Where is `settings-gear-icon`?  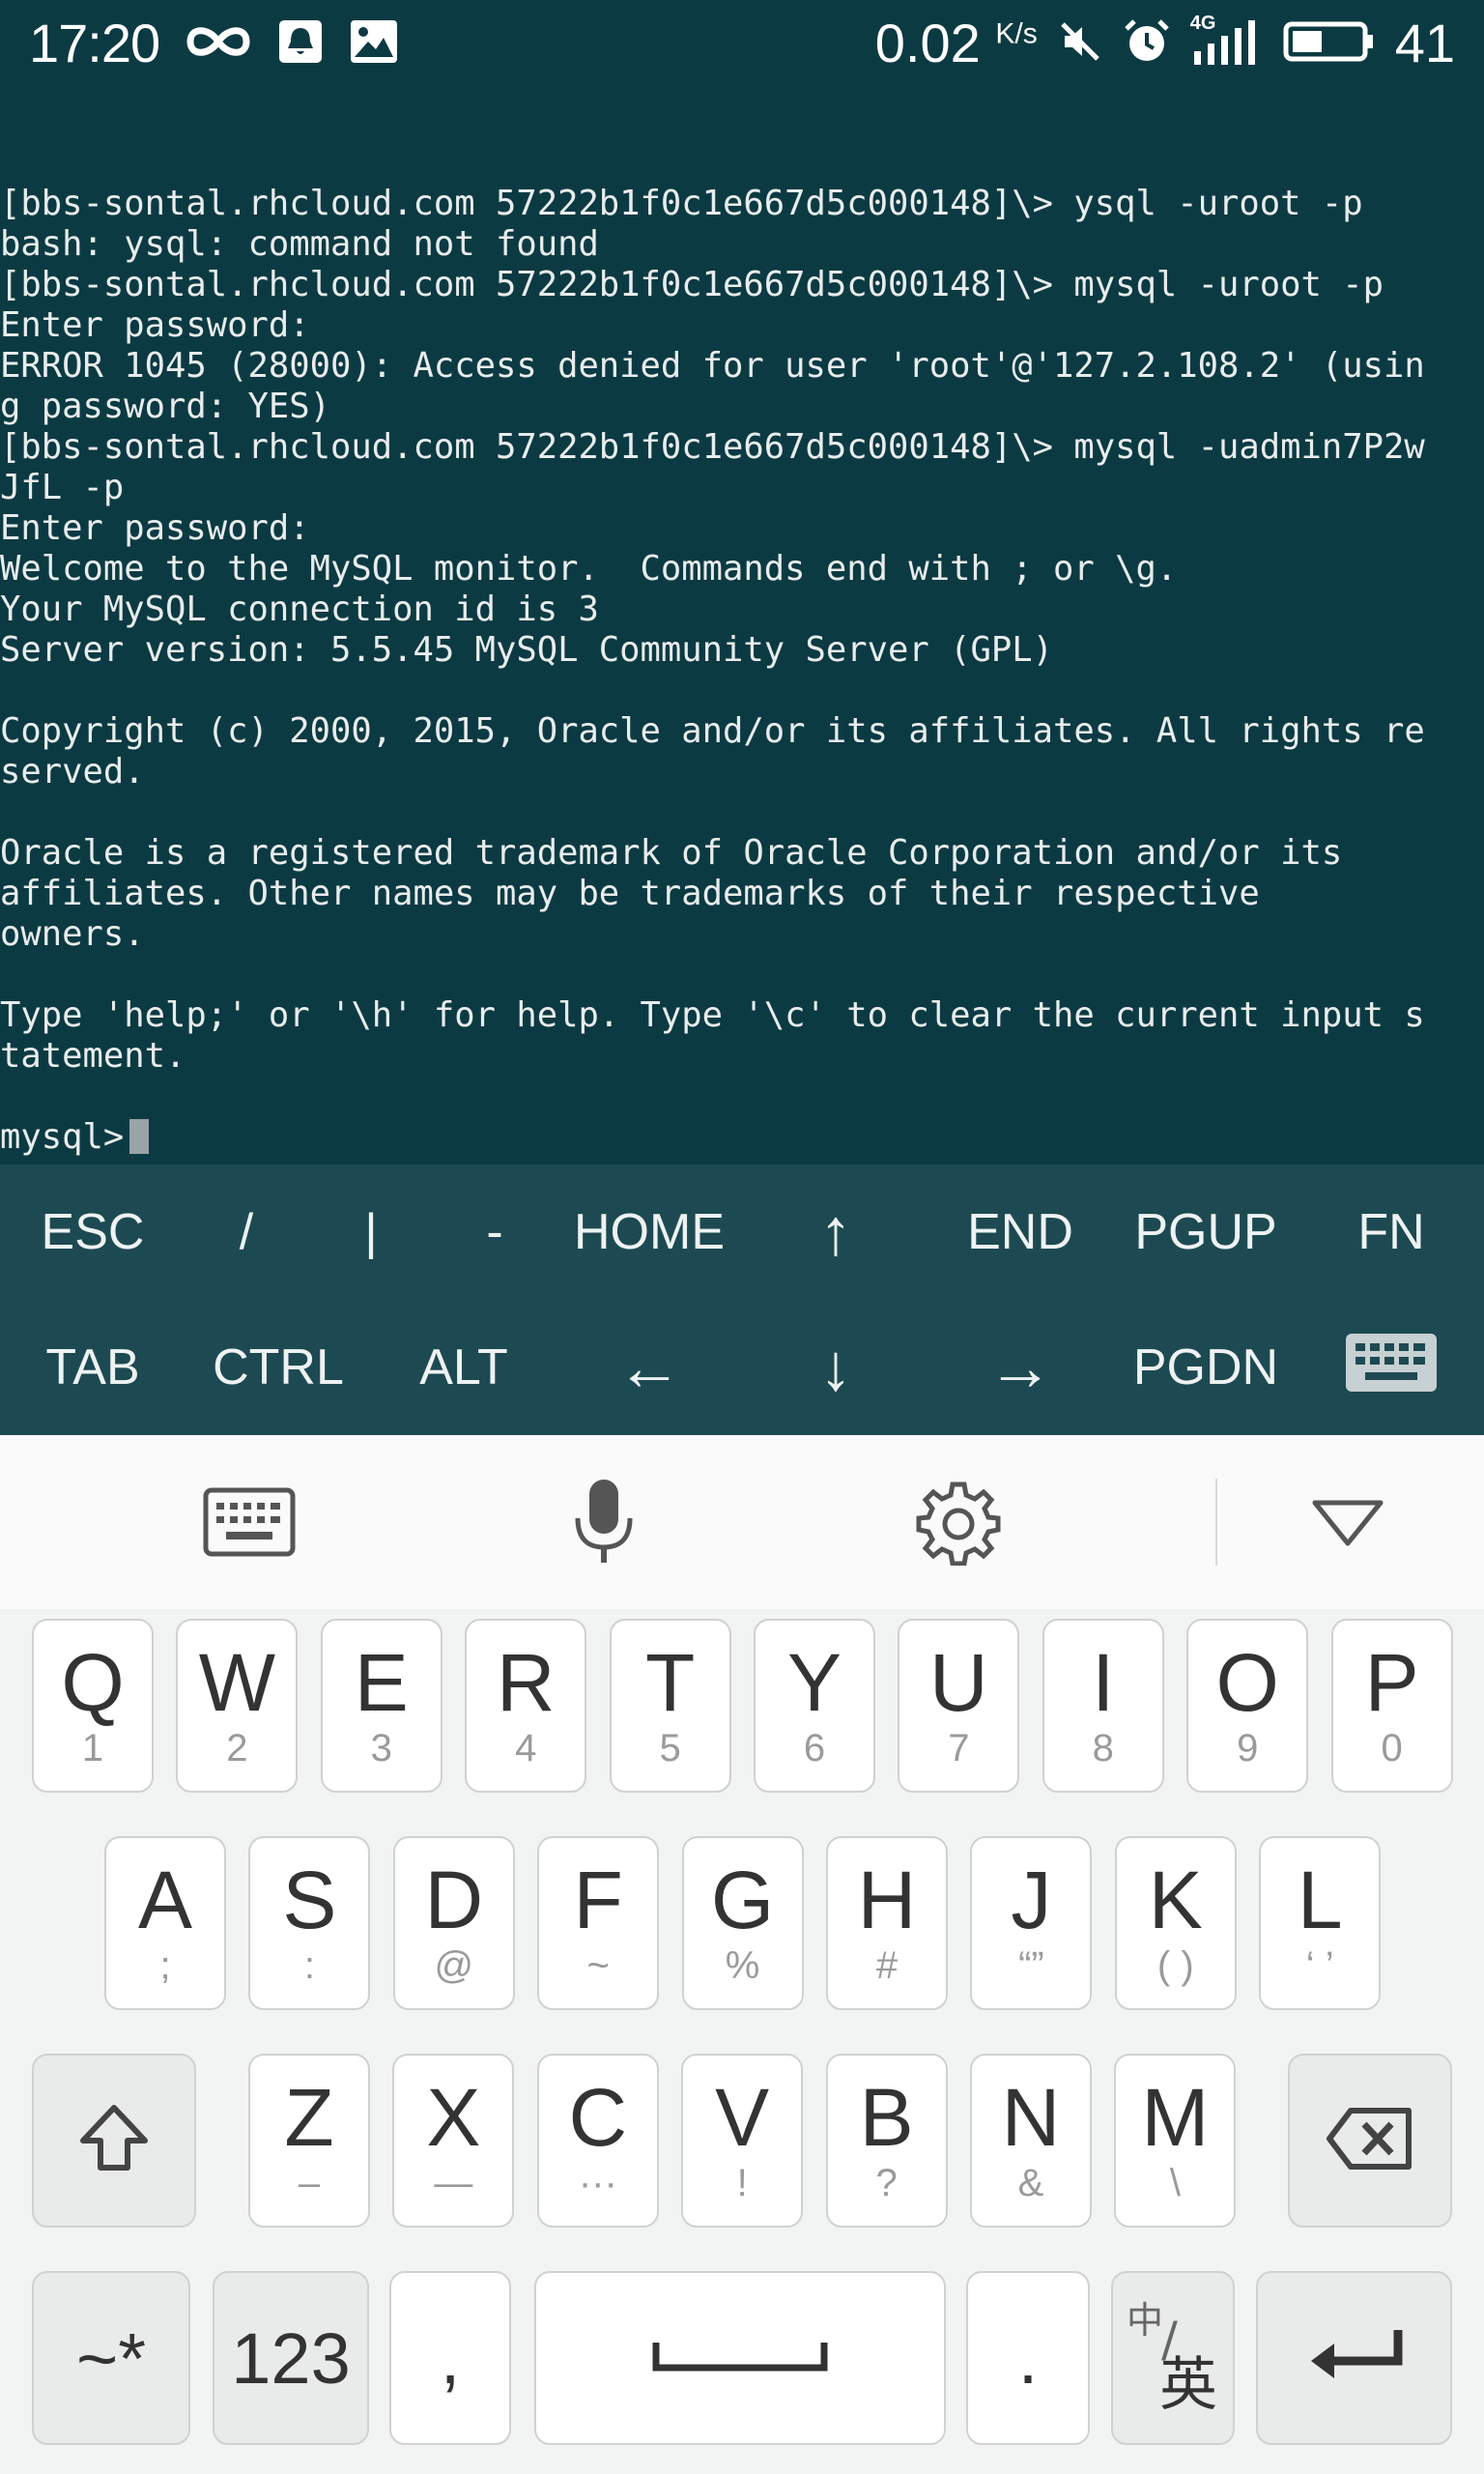 settings-gear-icon is located at coordinates (959, 1522).